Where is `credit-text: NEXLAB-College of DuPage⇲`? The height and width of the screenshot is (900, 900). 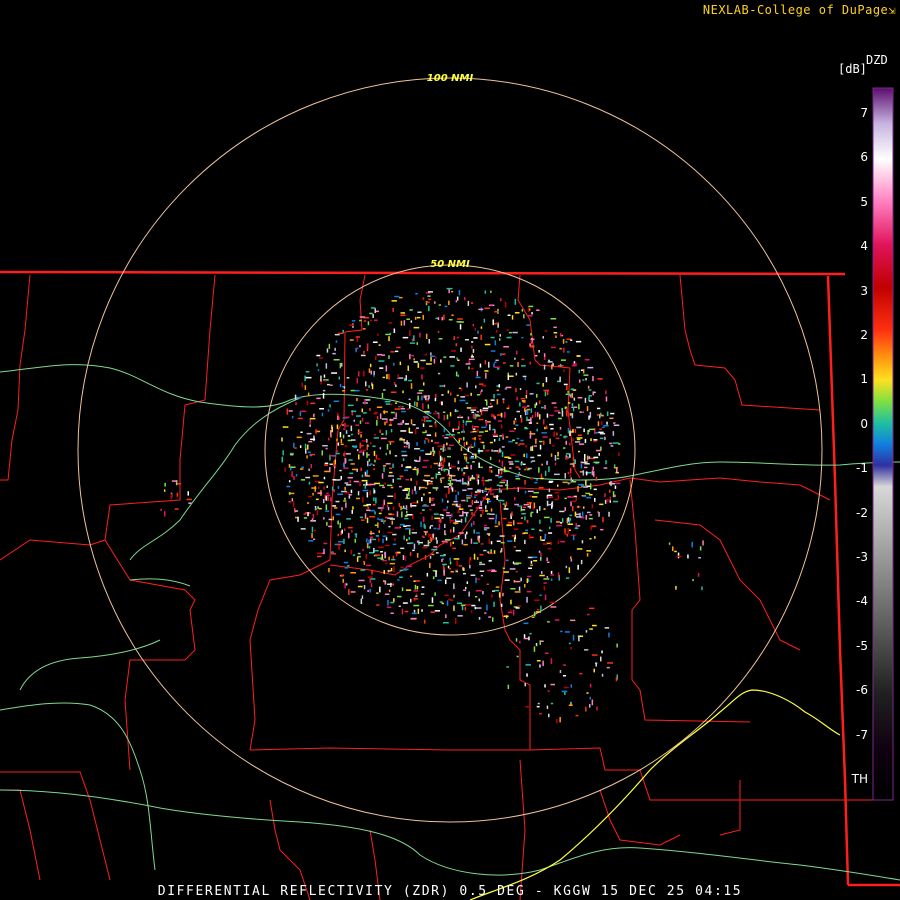 credit-text: NEXLAB-College of DuPage⇲ is located at coordinates (799, 10).